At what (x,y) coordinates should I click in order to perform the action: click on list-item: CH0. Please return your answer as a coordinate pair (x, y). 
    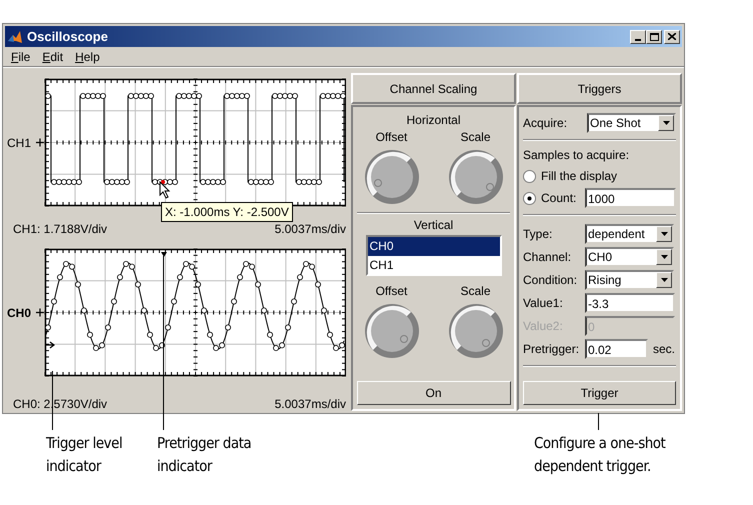
    Looking at the image, I should click on (434, 246).